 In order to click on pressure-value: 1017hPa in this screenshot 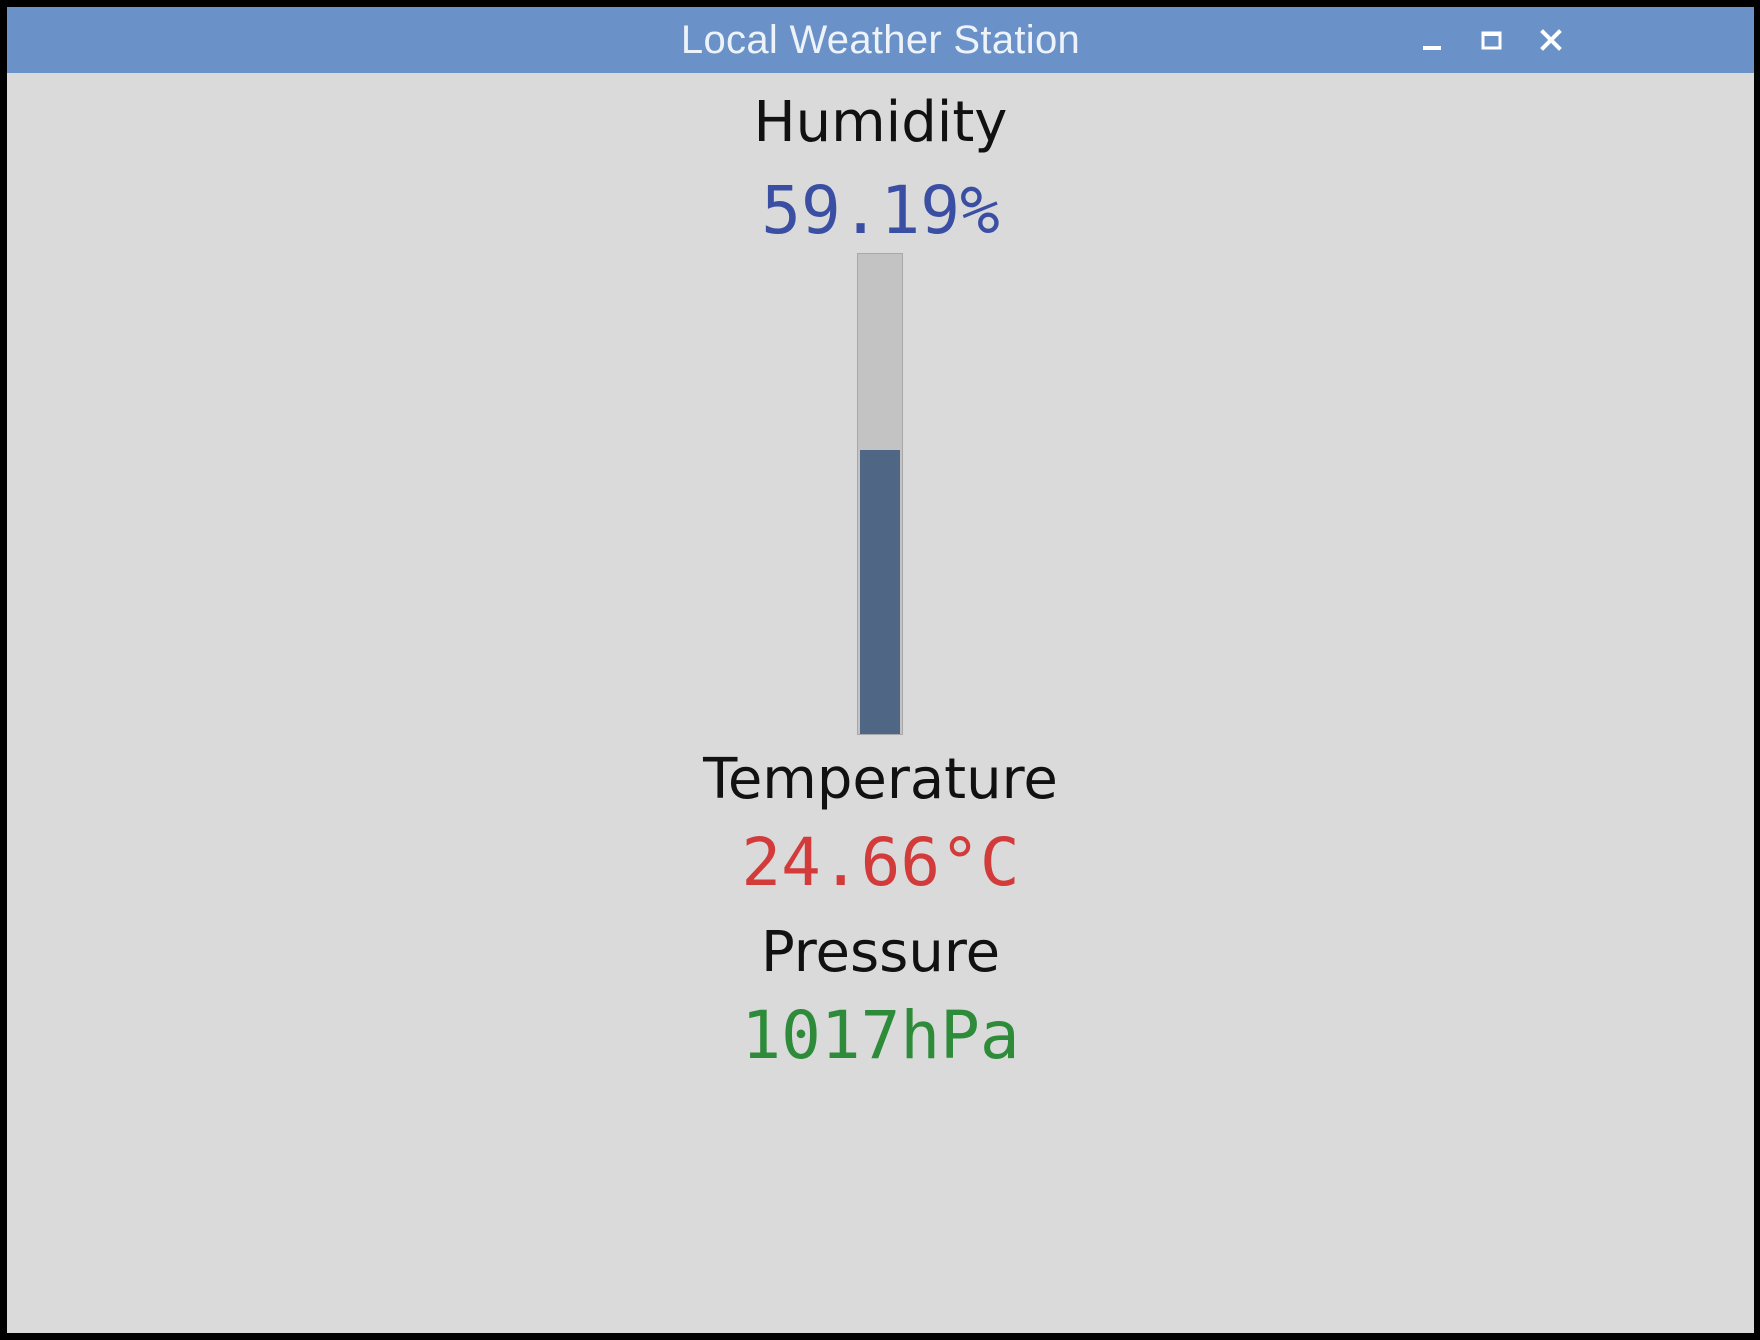, I will do `click(880, 1035)`.